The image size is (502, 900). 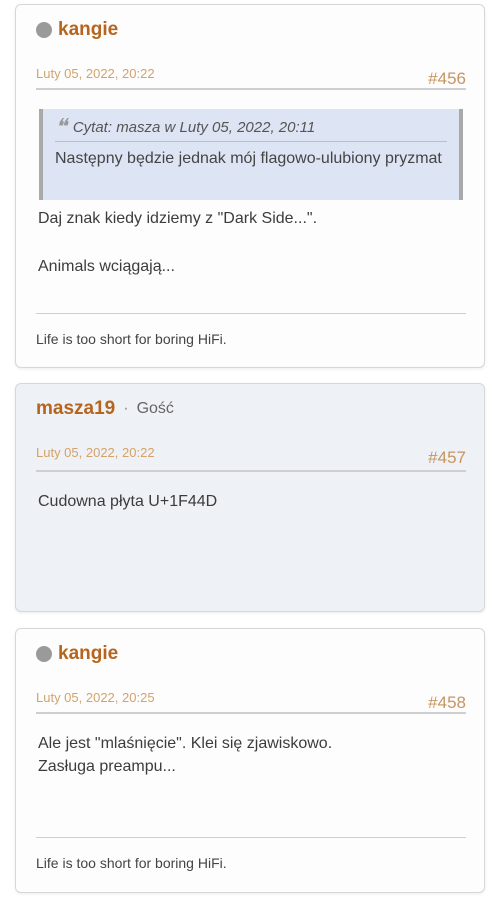 What do you see at coordinates (178, 218) in the screenshot?
I see `post-body-line: Daj znak kiedy idziemy z "Dark Side...".` at bounding box center [178, 218].